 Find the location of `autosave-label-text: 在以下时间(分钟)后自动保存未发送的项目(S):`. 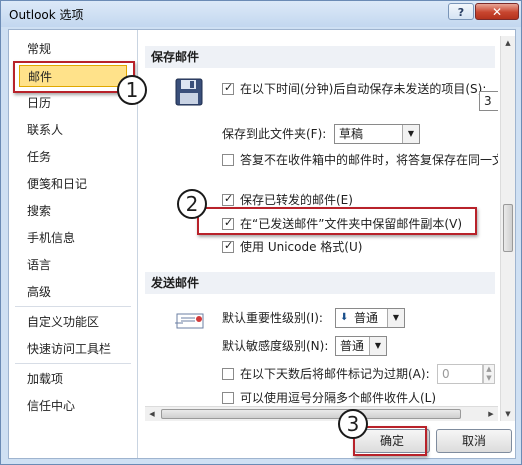

autosave-label-text: 在以下时间(分钟)后自动保存未发送的项目(S): is located at coordinates (363, 89).